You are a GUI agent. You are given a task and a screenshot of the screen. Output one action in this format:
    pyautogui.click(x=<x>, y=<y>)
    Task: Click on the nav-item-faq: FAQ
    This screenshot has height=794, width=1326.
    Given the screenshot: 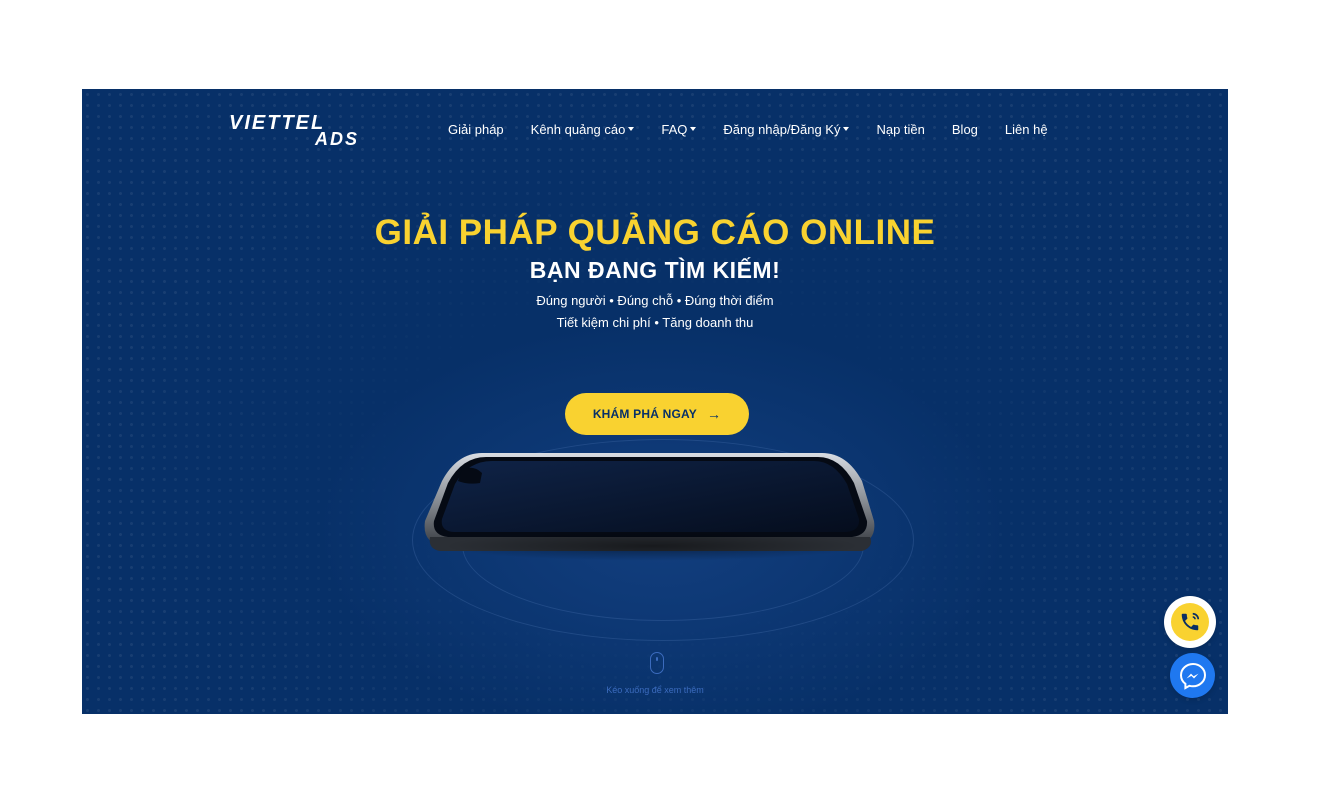 What is the action you would take?
    pyautogui.click(x=679, y=129)
    